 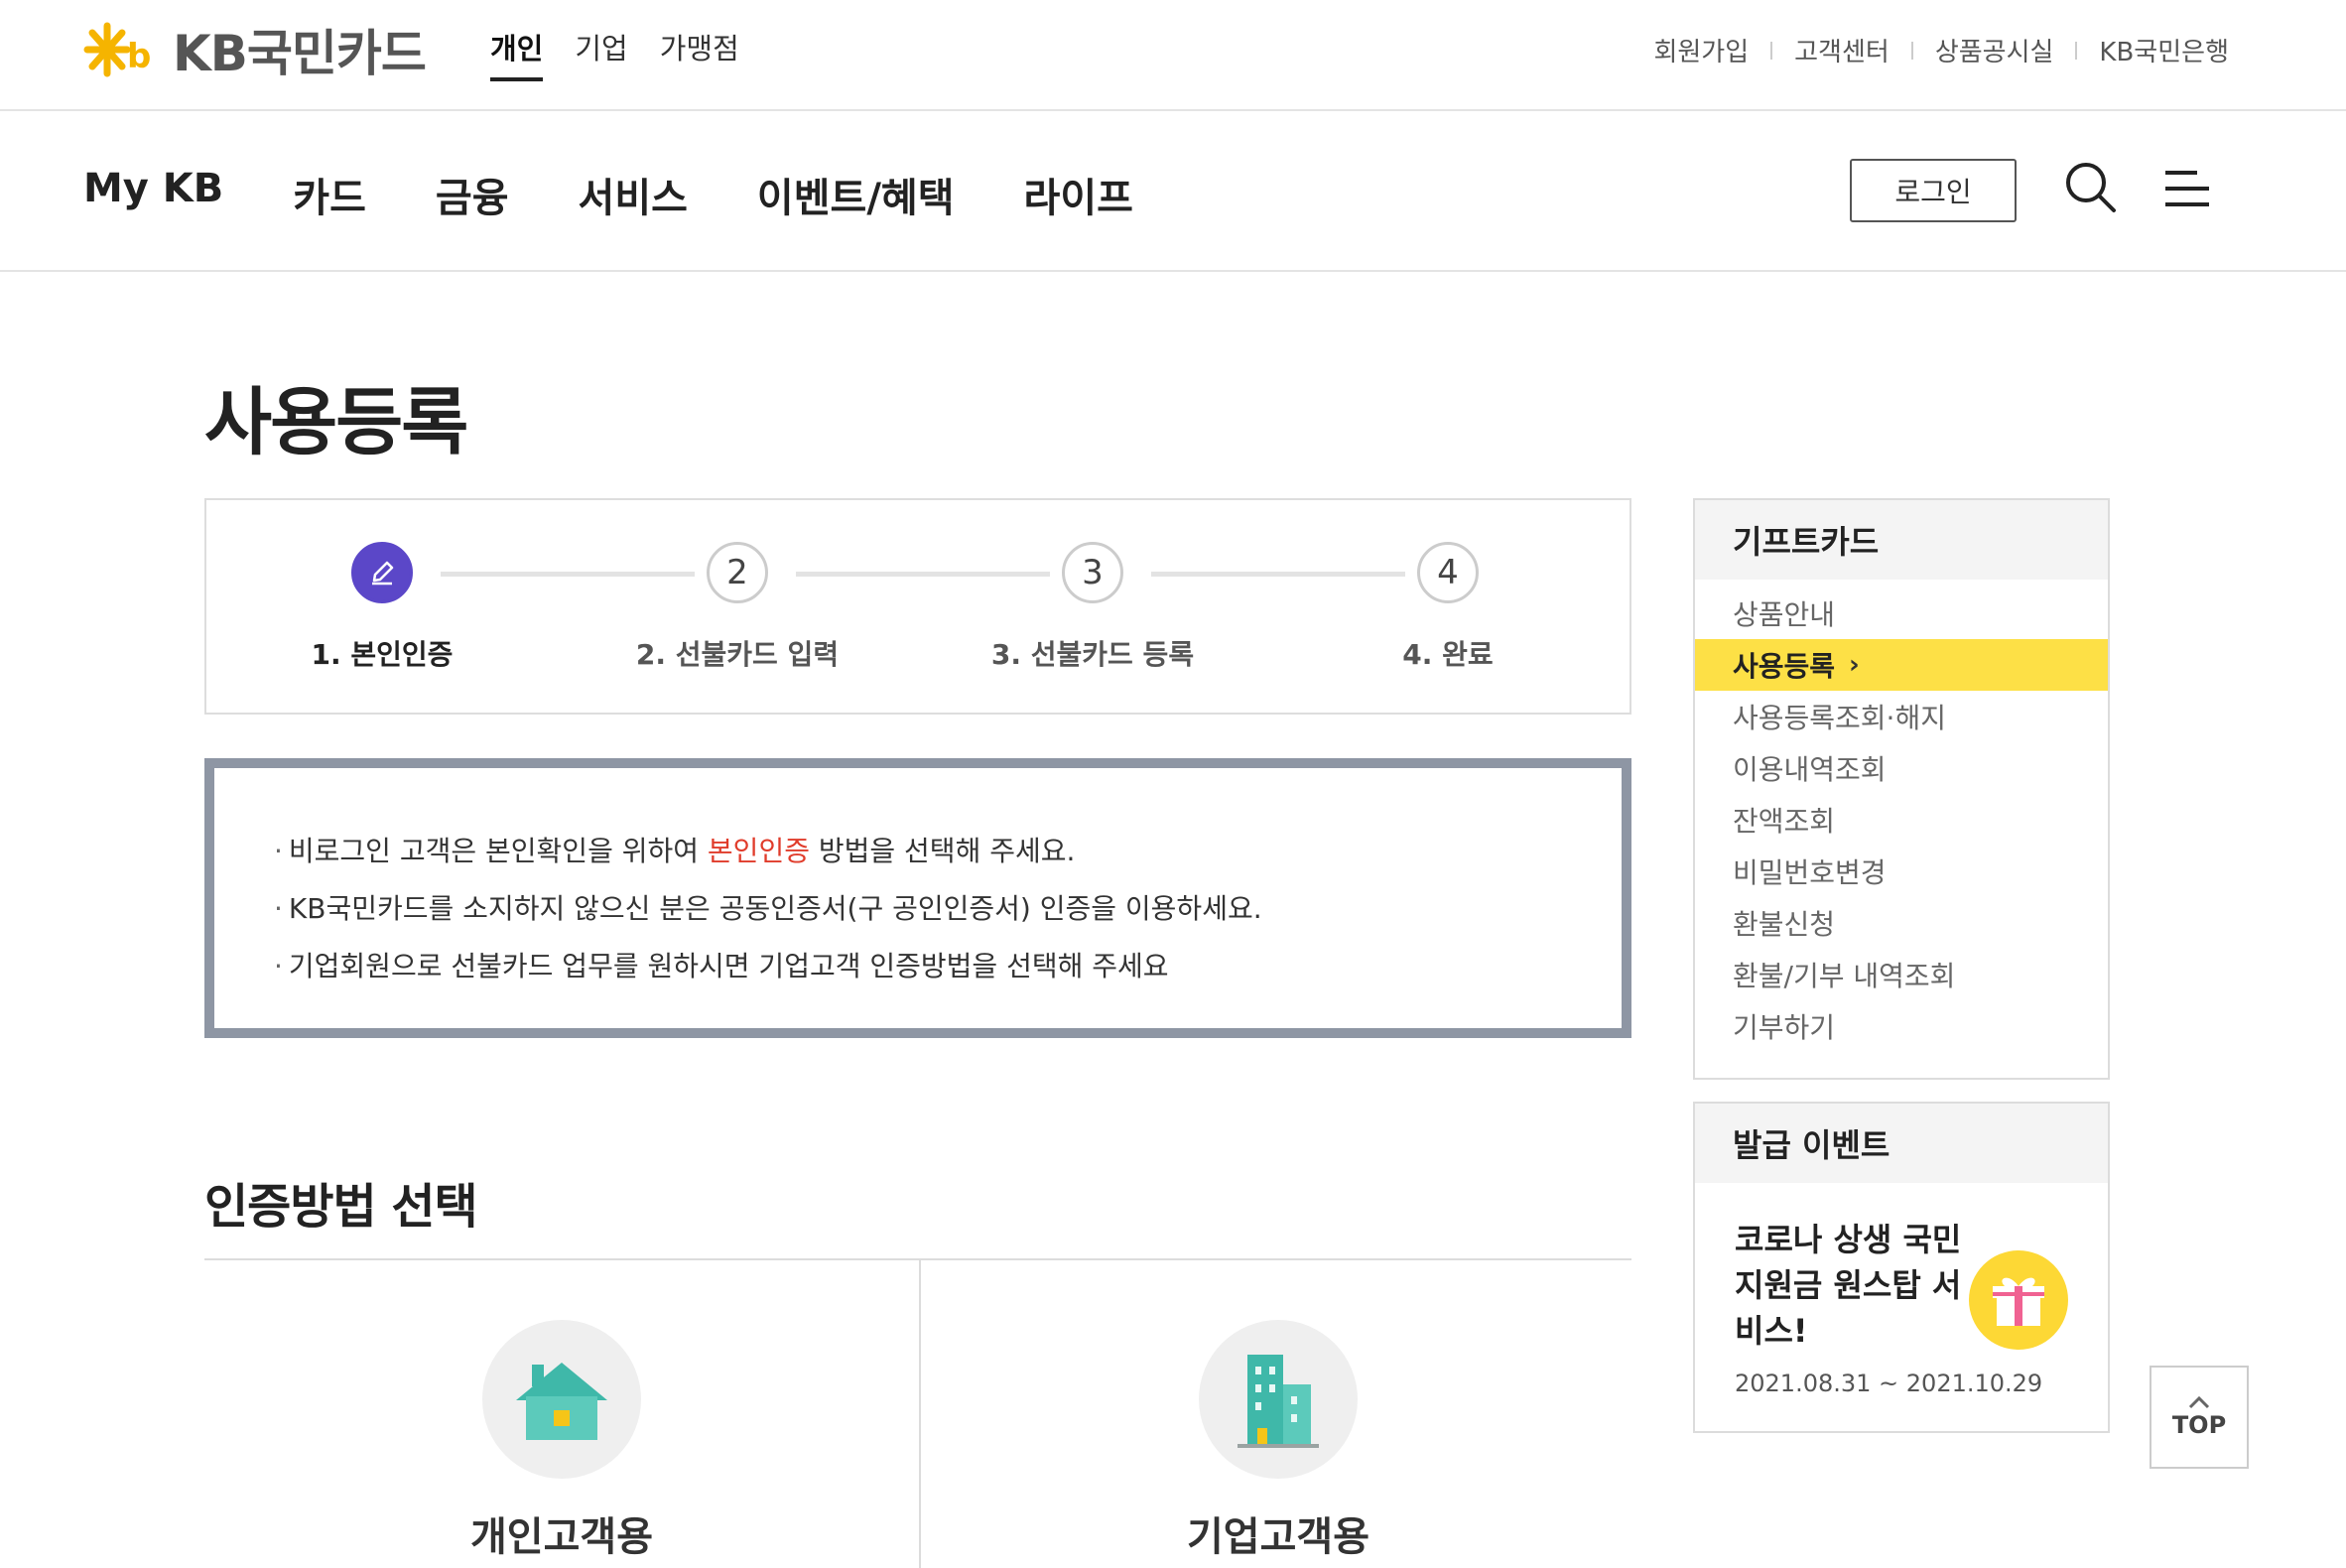 What do you see at coordinates (1448, 572) in the screenshot?
I see `step-4-indicator: 4` at bounding box center [1448, 572].